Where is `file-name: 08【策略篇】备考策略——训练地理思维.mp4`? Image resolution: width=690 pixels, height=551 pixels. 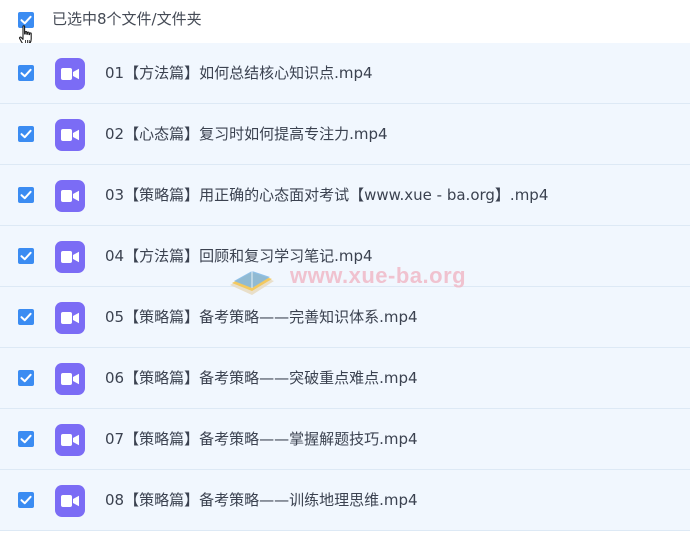 file-name: 08【策略篇】备考策略——训练地理思维.mp4 is located at coordinates (261, 500).